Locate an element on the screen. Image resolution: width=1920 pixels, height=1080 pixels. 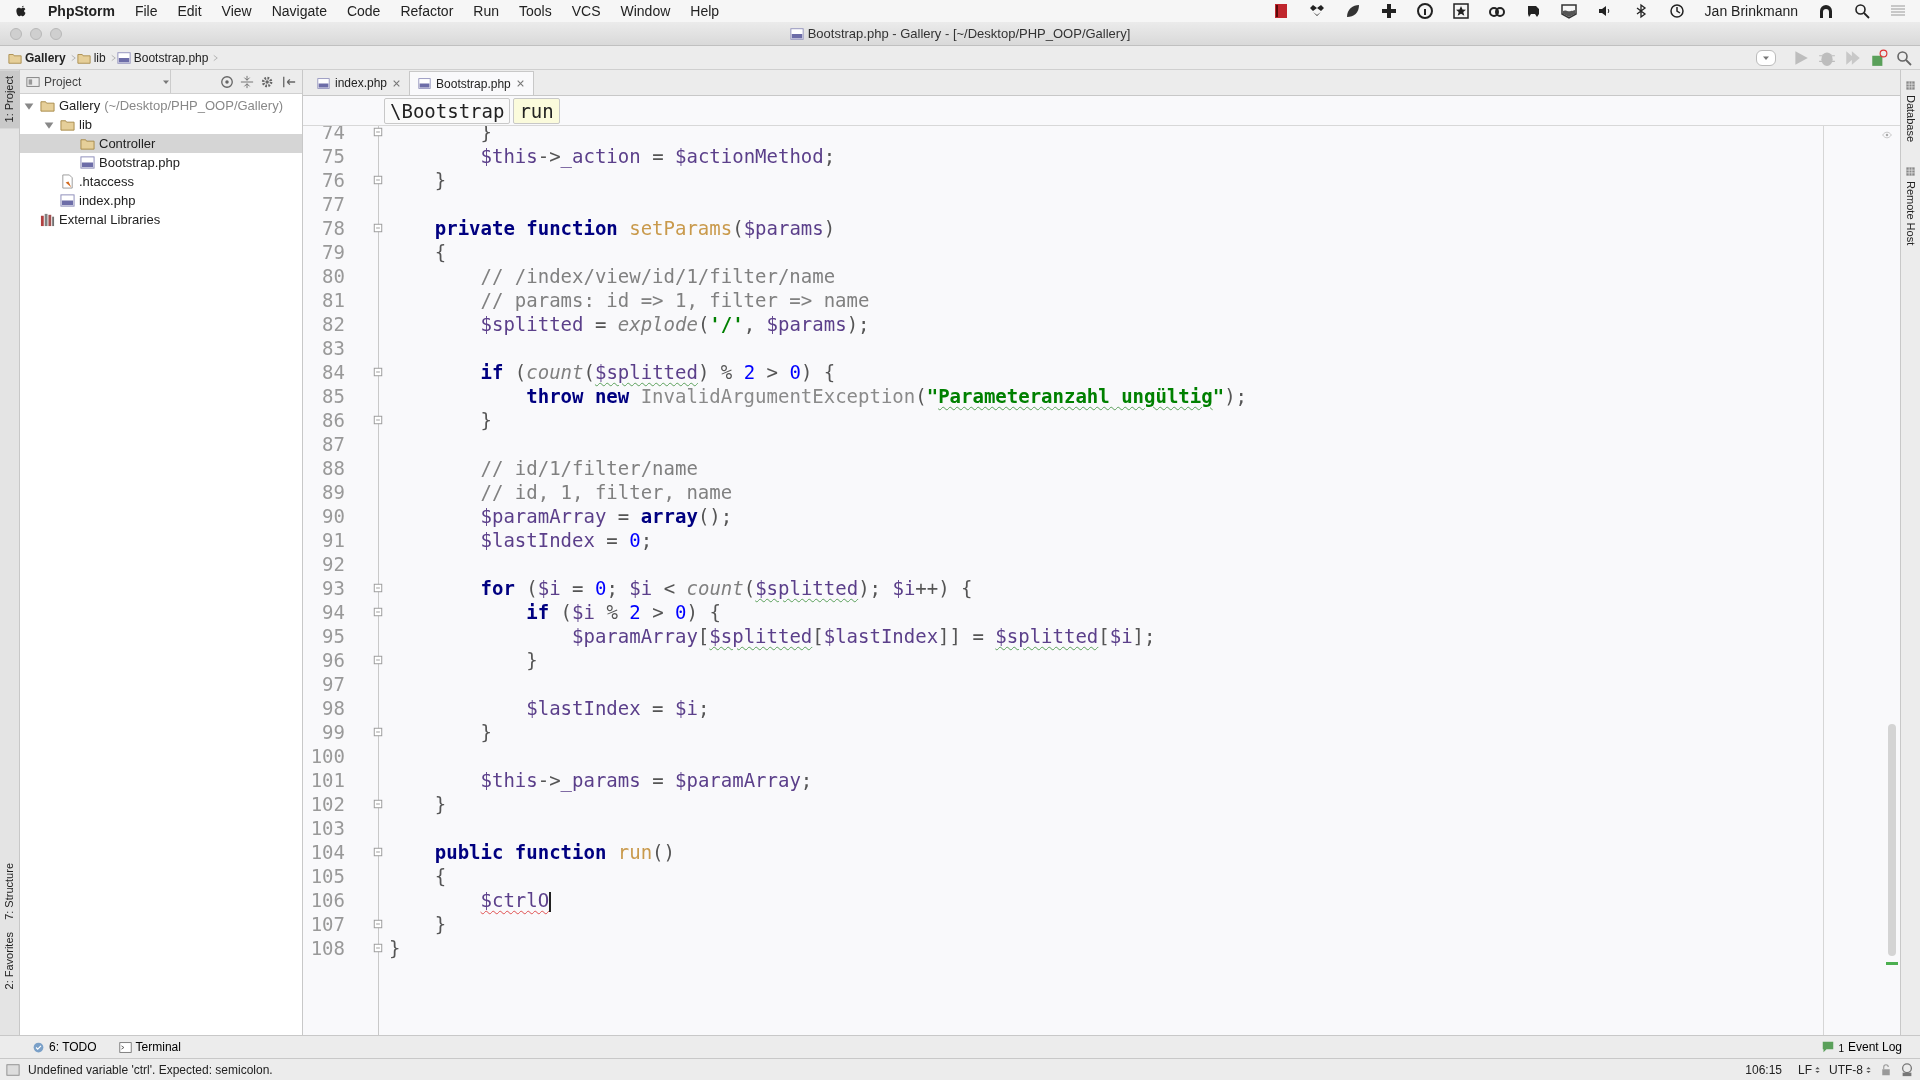
apple-icon is located at coordinates (21, 11).